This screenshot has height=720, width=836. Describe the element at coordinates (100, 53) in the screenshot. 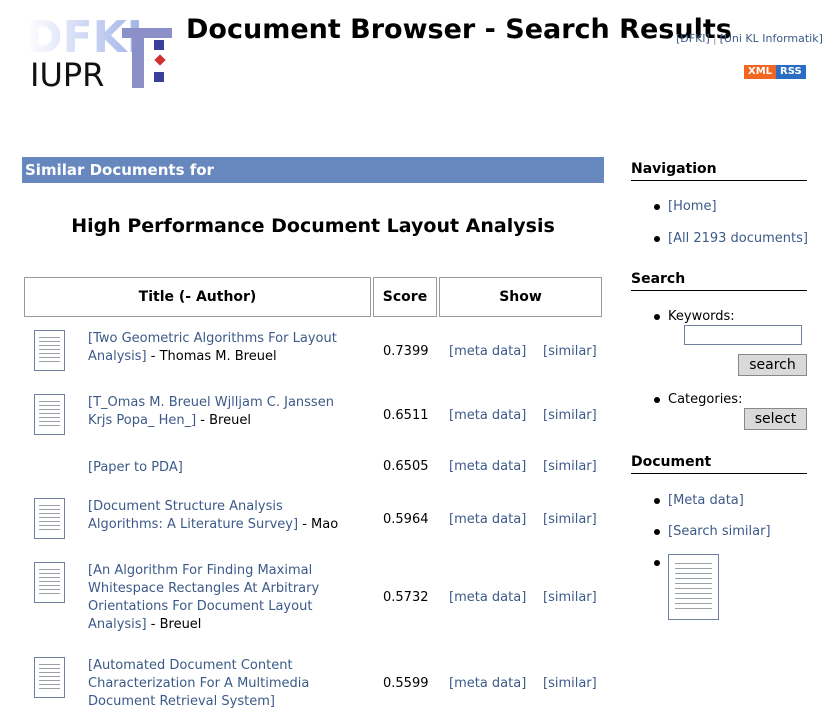

I see `iupr-logo: DFKI IUPR` at that location.